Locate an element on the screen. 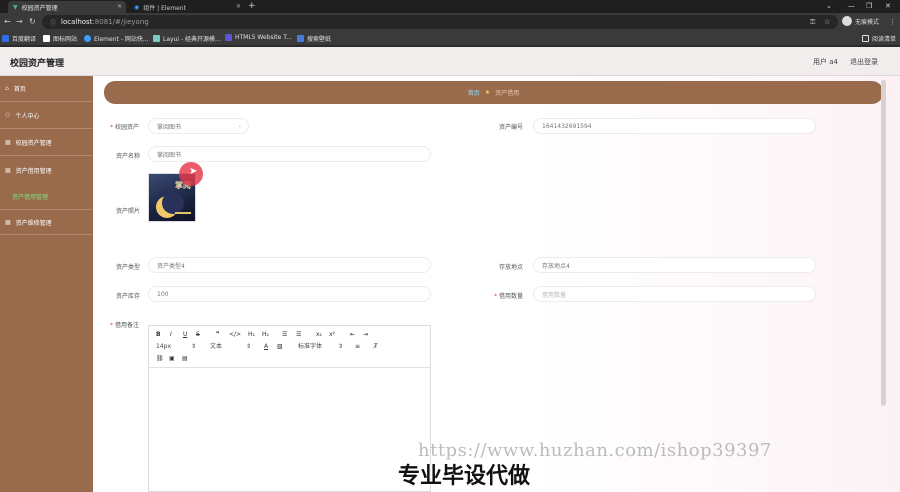 The image size is (900, 492). incognito-indicator: 无痕模式 is located at coordinates (860, 21).